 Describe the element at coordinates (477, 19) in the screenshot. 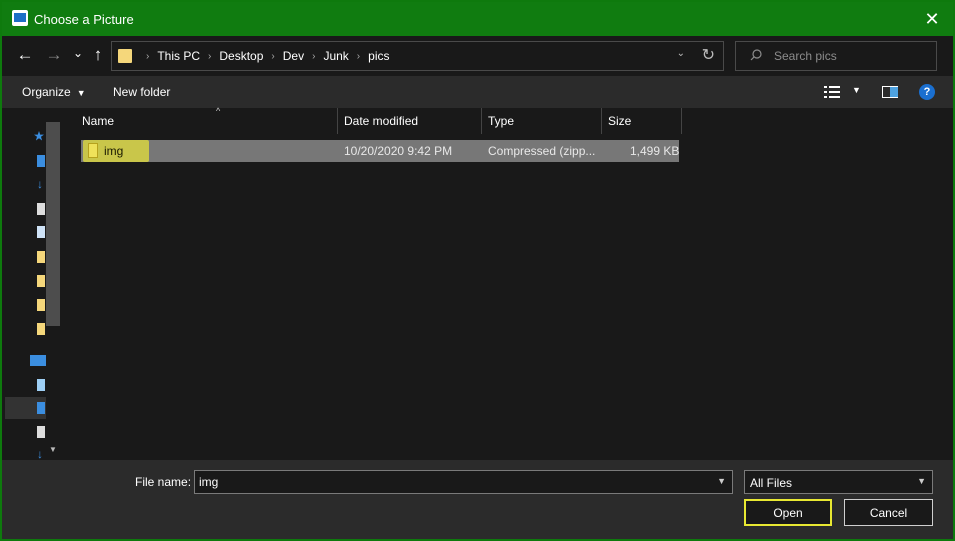

I see `title-bar: Choose a Picture ✕` at that location.